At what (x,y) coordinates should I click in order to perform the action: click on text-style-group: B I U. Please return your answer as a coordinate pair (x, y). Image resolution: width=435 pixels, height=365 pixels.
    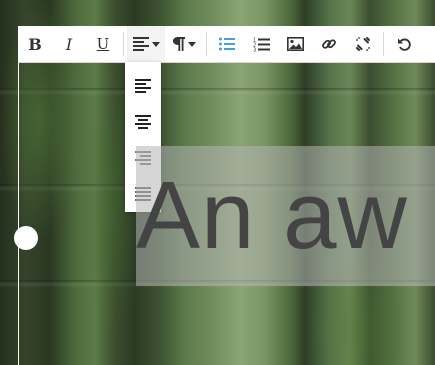
    Looking at the image, I should click on (69, 44).